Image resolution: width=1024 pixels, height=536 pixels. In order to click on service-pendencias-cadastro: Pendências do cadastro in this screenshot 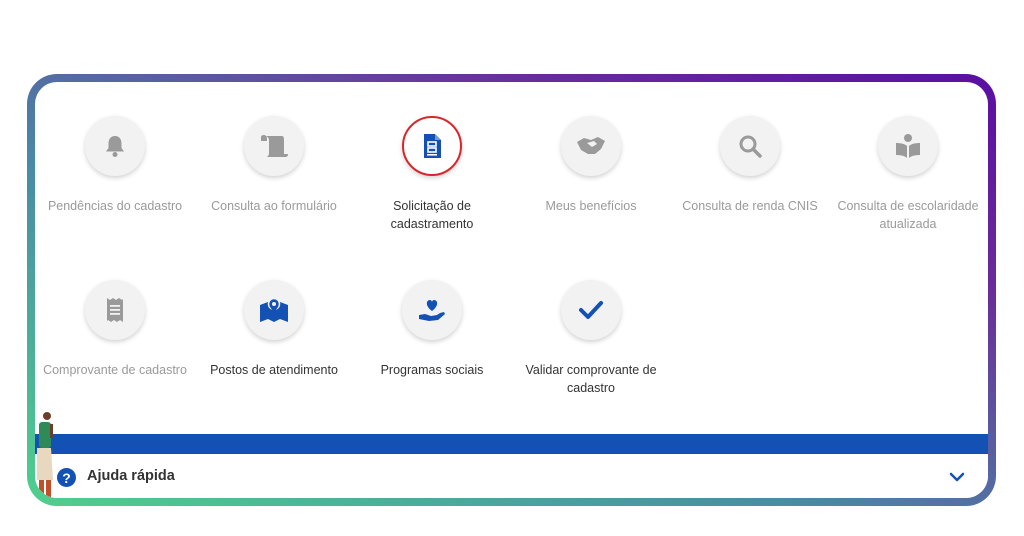, I will do `click(115, 166)`.